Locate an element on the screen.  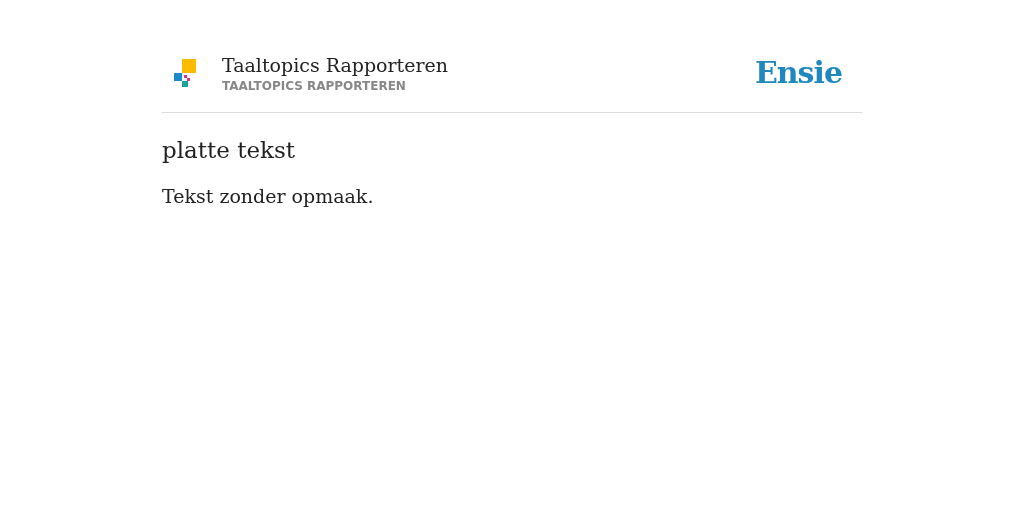
site-title: Taaltopics Rapporteren is located at coordinates (336, 65).